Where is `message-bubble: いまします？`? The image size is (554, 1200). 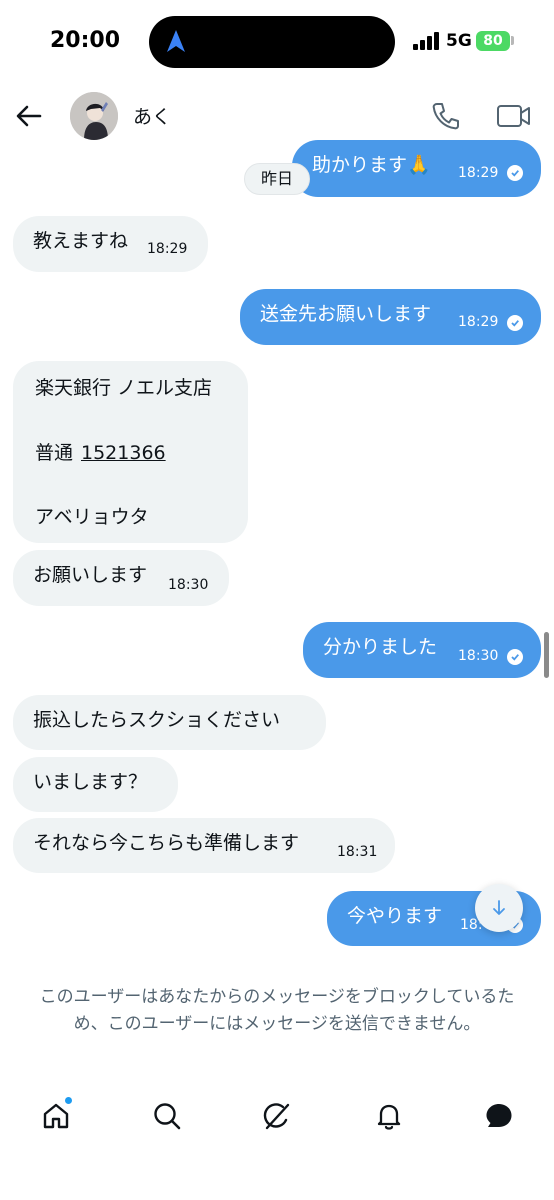
message-bubble: いまします？ is located at coordinates (95, 784).